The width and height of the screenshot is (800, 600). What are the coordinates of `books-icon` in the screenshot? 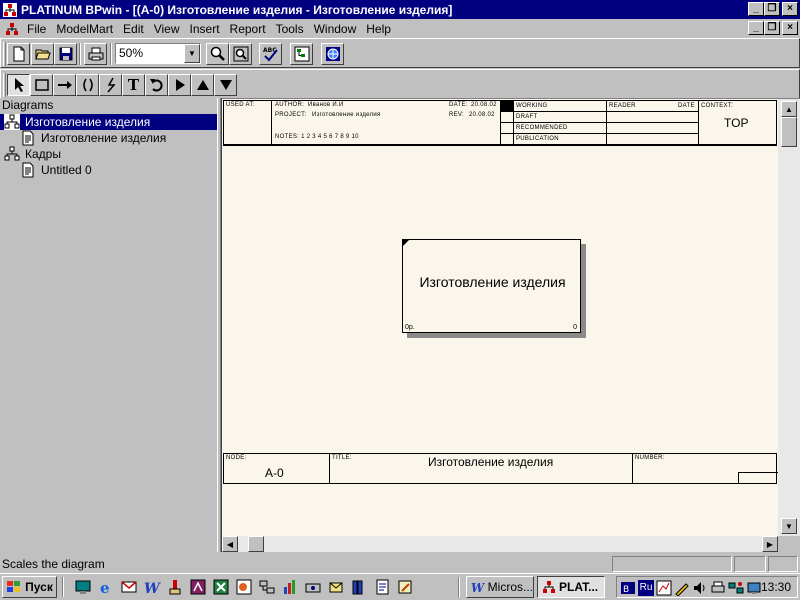 It's located at (359, 587).